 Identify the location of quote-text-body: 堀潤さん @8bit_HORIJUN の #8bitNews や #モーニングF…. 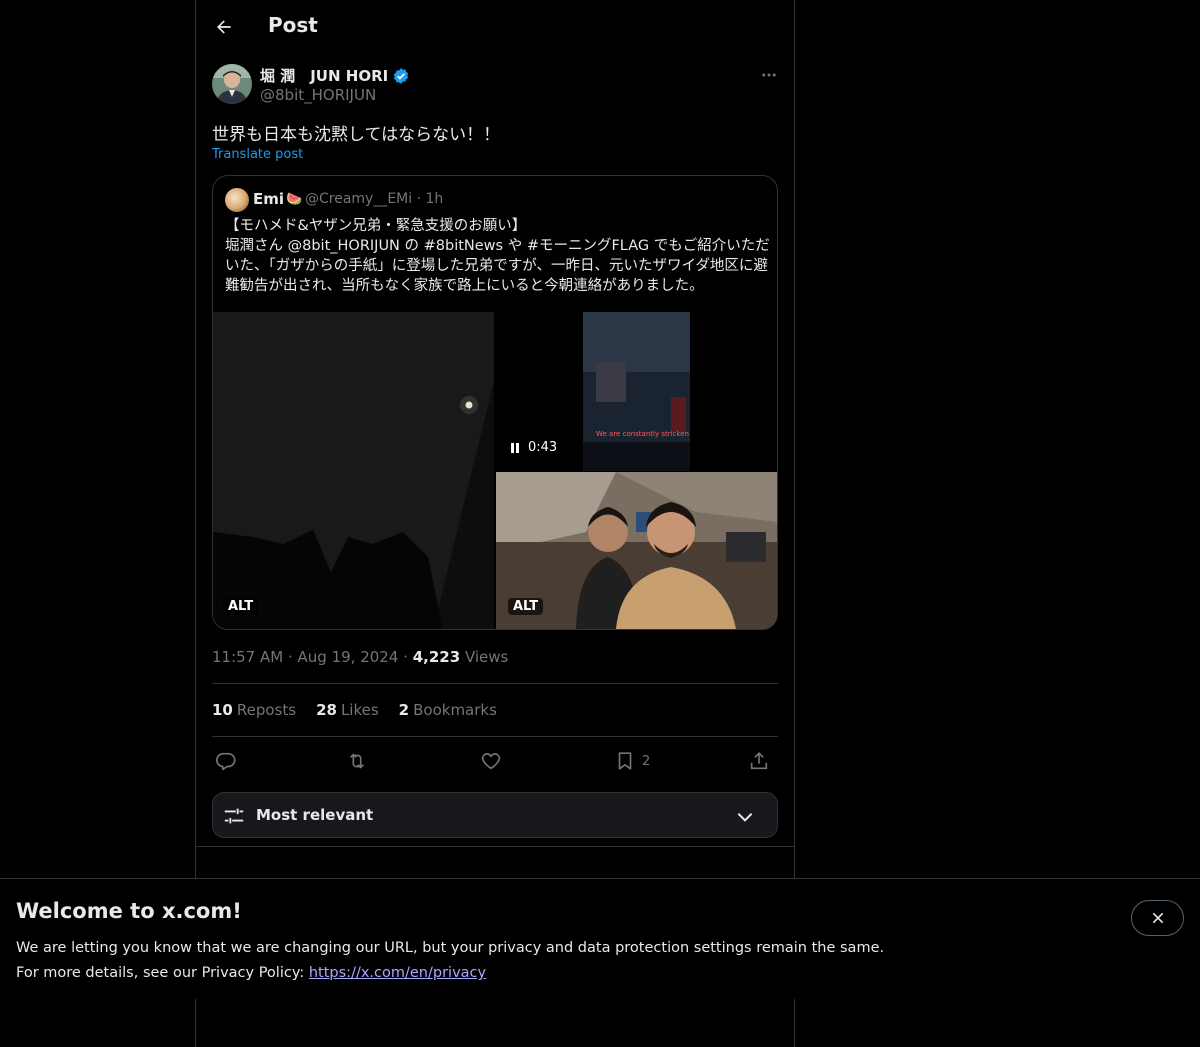
(497, 266).